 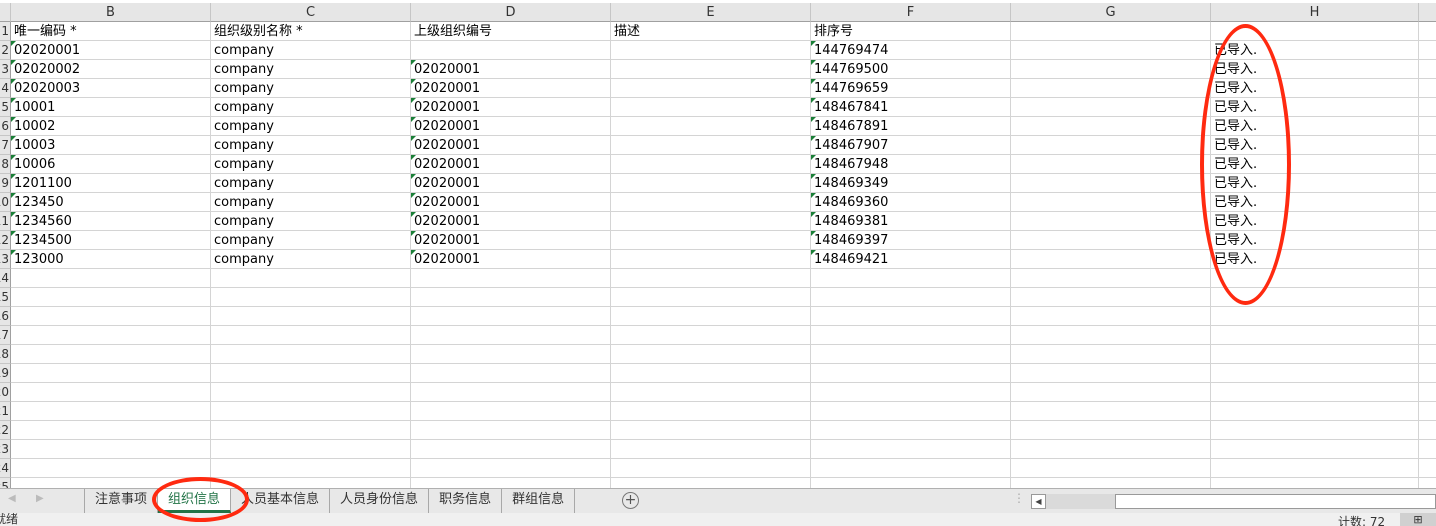 What do you see at coordinates (111, 50) in the screenshot?
I see `cell-code: 02020001` at bounding box center [111, 50].